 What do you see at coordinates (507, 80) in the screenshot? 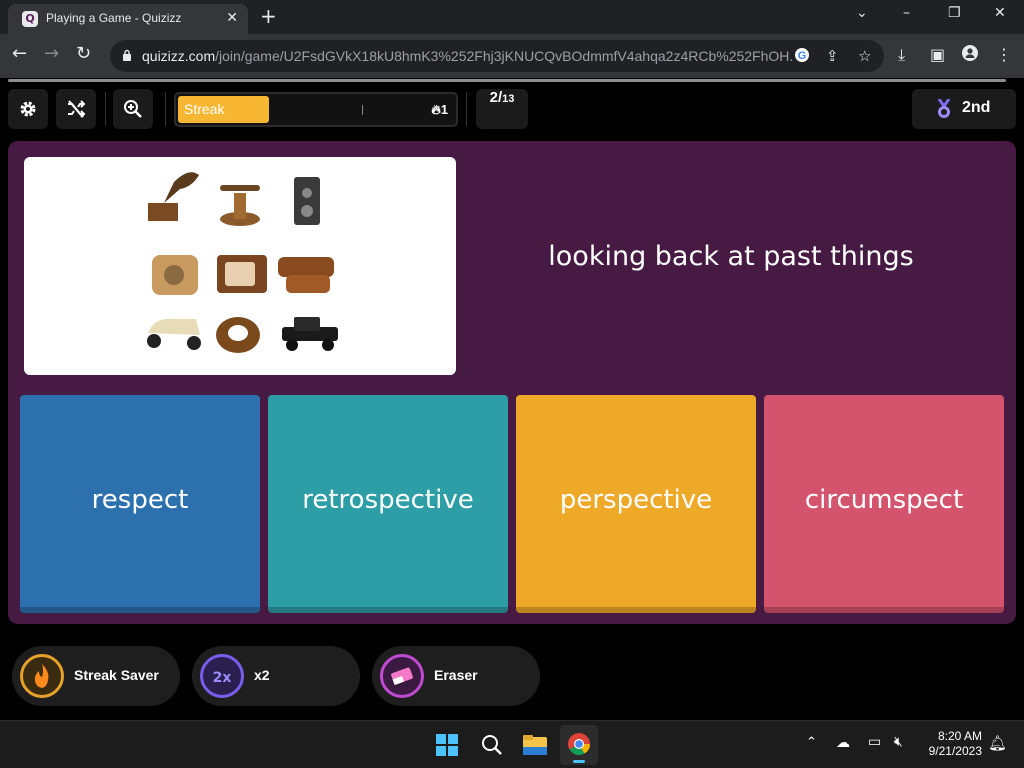
I see `page-load-progress` at bounding box center [507, 80].